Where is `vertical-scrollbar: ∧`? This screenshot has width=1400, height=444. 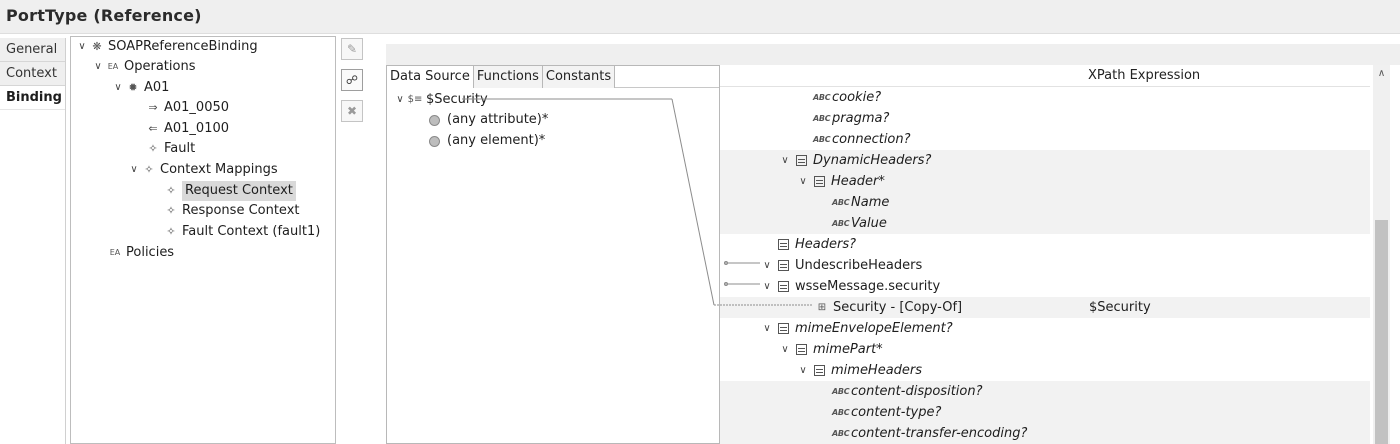
vertical-scrollbar: ∧ is located at coordinates (1381, 254).